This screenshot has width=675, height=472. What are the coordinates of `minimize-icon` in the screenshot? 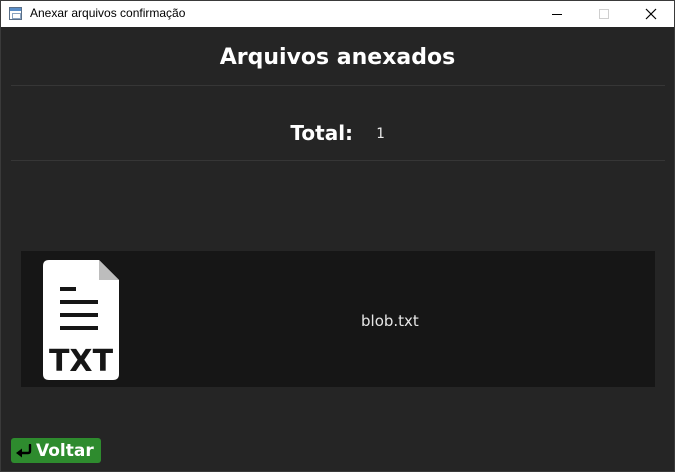 It's located at (557, 14).